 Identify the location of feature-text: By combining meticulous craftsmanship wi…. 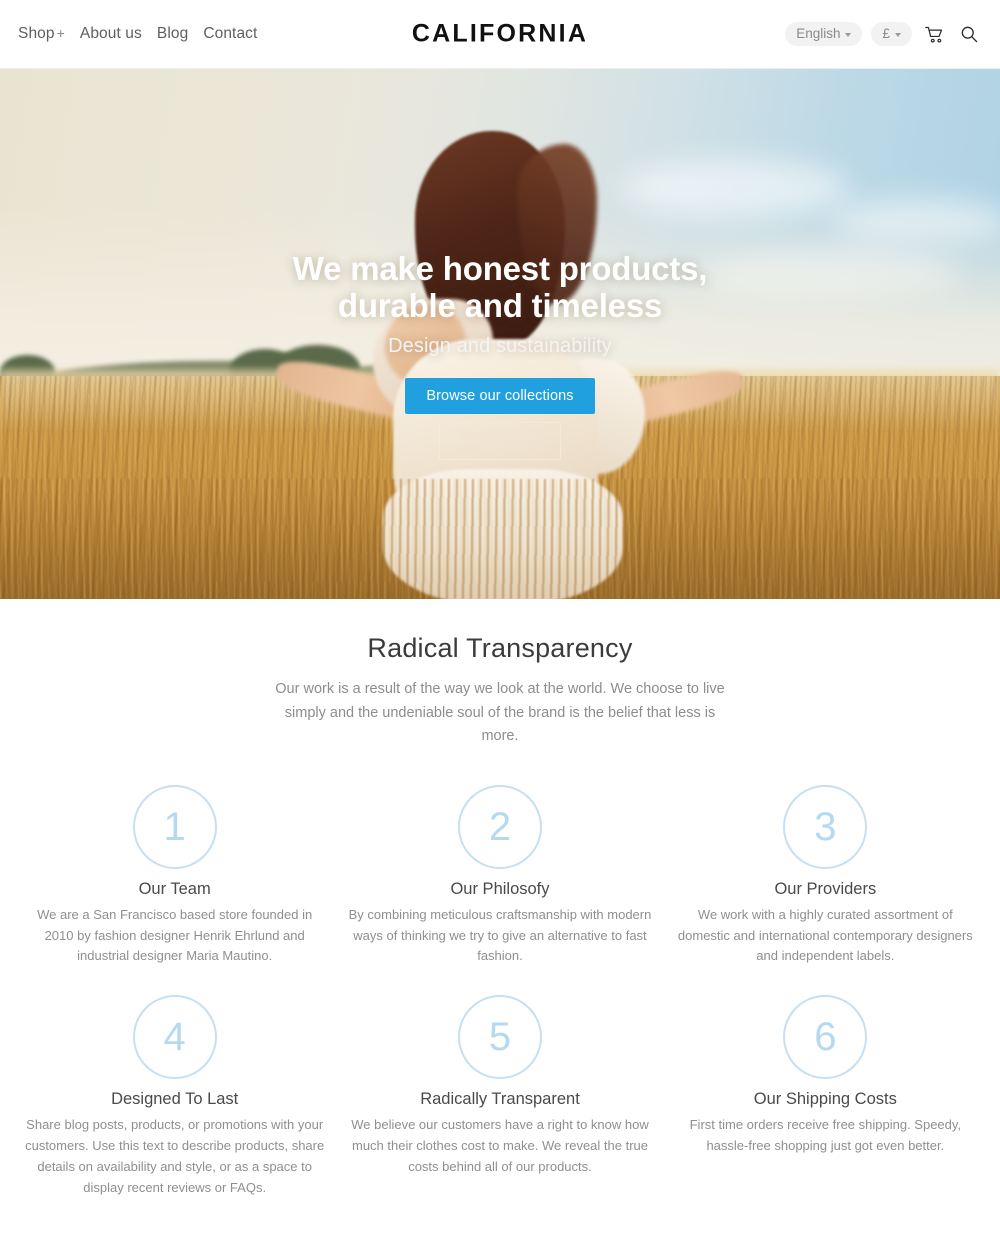
(500, 935).